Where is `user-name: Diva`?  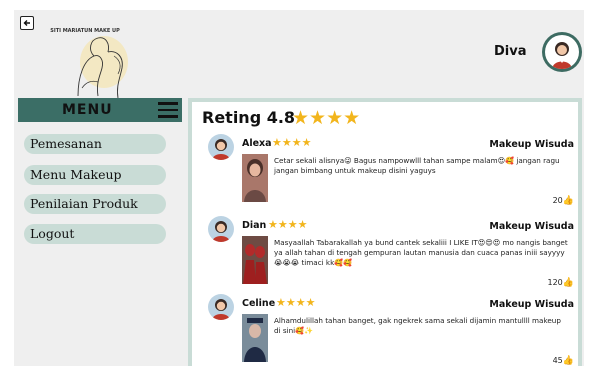
user-name: Diva is located at coordinates (510, 51).